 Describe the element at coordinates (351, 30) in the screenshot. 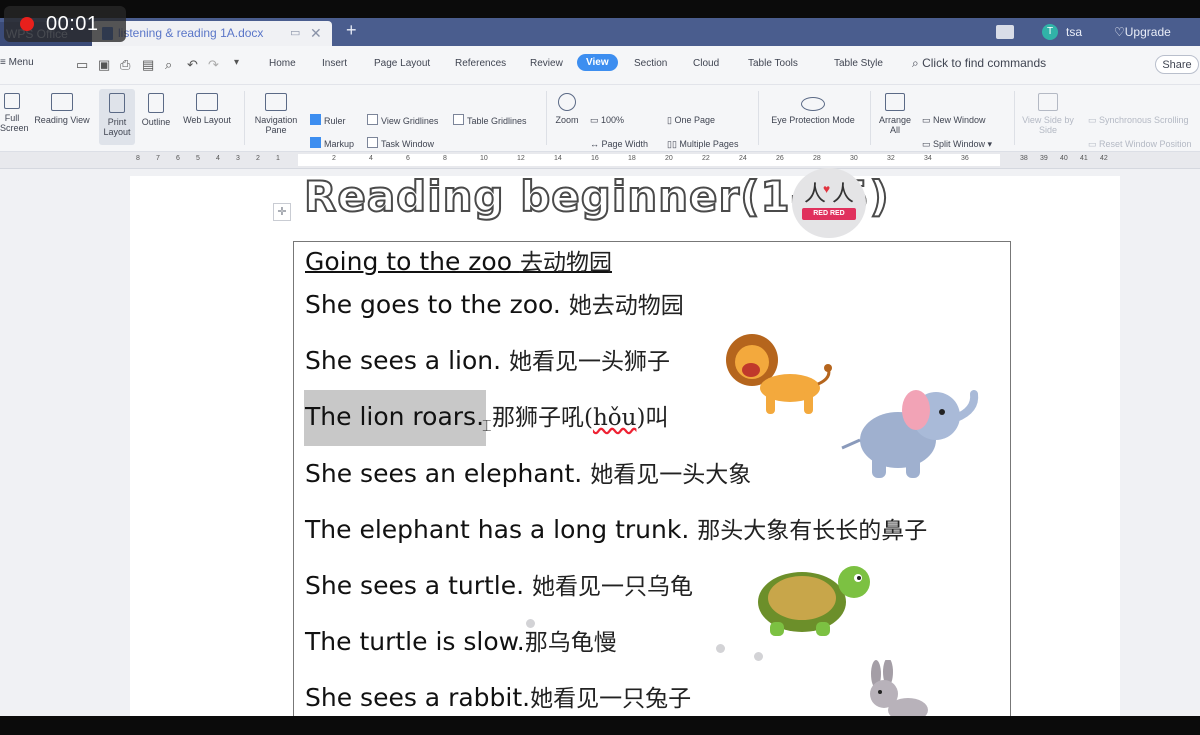

I see `new-tab-button: +` at that location.